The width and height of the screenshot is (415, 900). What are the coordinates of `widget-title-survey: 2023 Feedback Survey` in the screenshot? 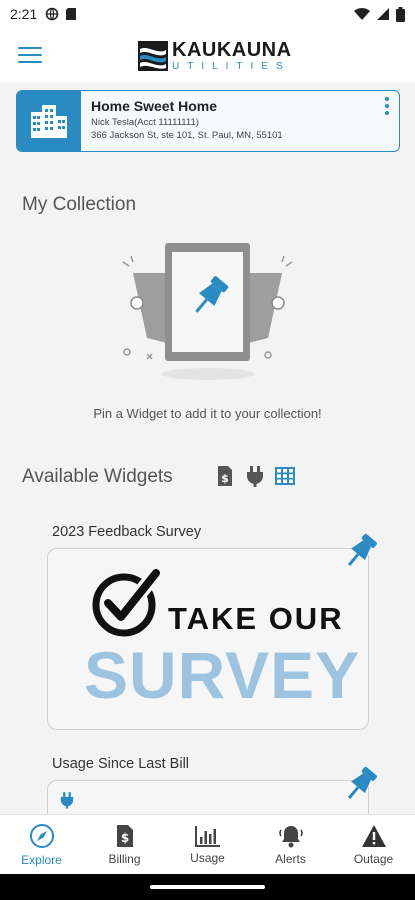 It's located at (127, 532).